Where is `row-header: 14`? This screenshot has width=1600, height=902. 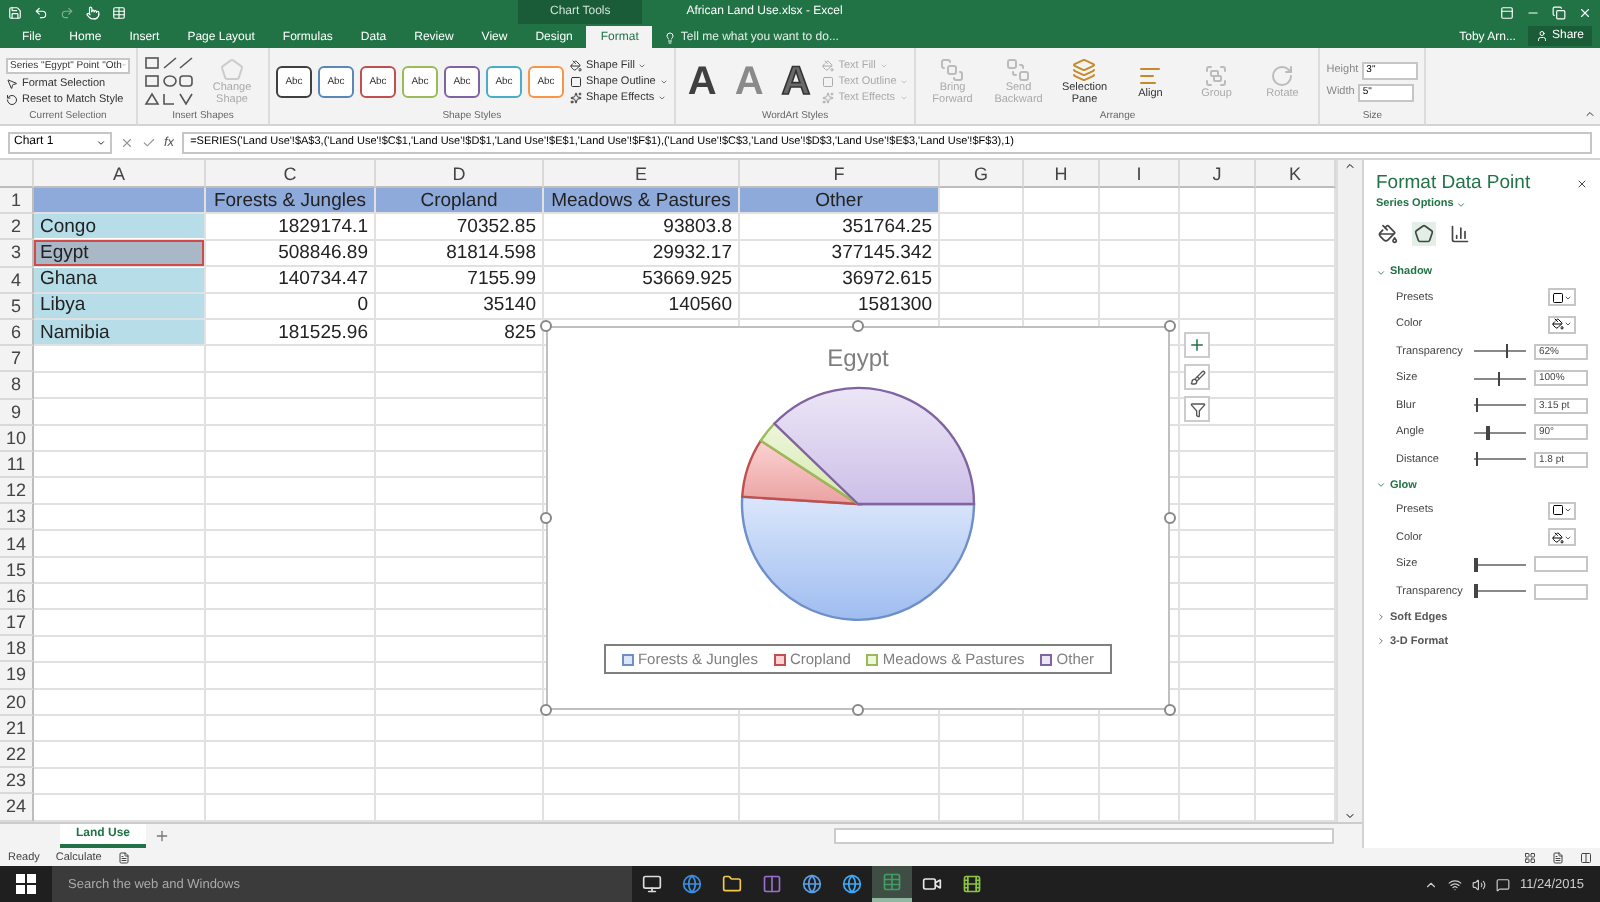 row-header: 14 is located at coordinates (17, 544).